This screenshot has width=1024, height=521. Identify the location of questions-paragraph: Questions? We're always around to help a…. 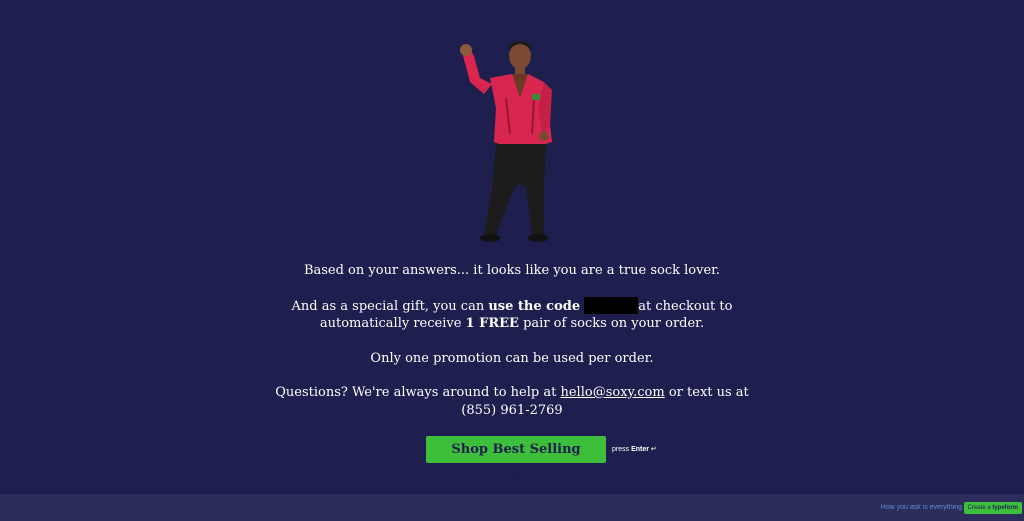
(512, 401).